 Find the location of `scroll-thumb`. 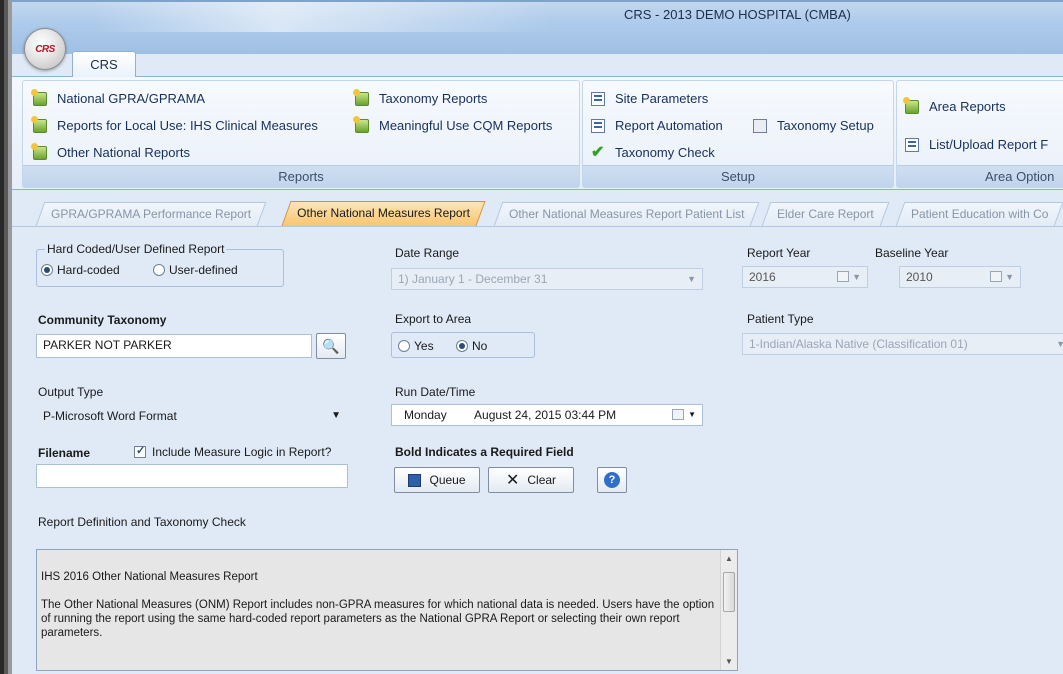

scroll-thumb is located at coordinates (729, 592).